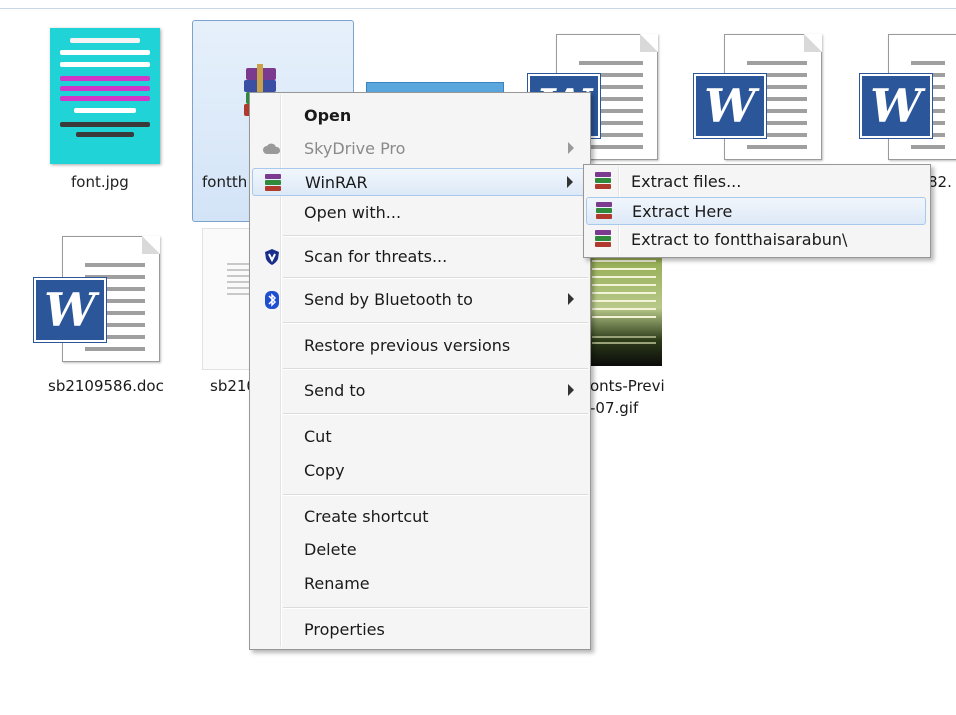 The height and width of the screenshot is (715, 956). Describe the element at coordinates (355, 148) in the screenshot. I see `menu-item-label: SkyDrive Pro` at that location.